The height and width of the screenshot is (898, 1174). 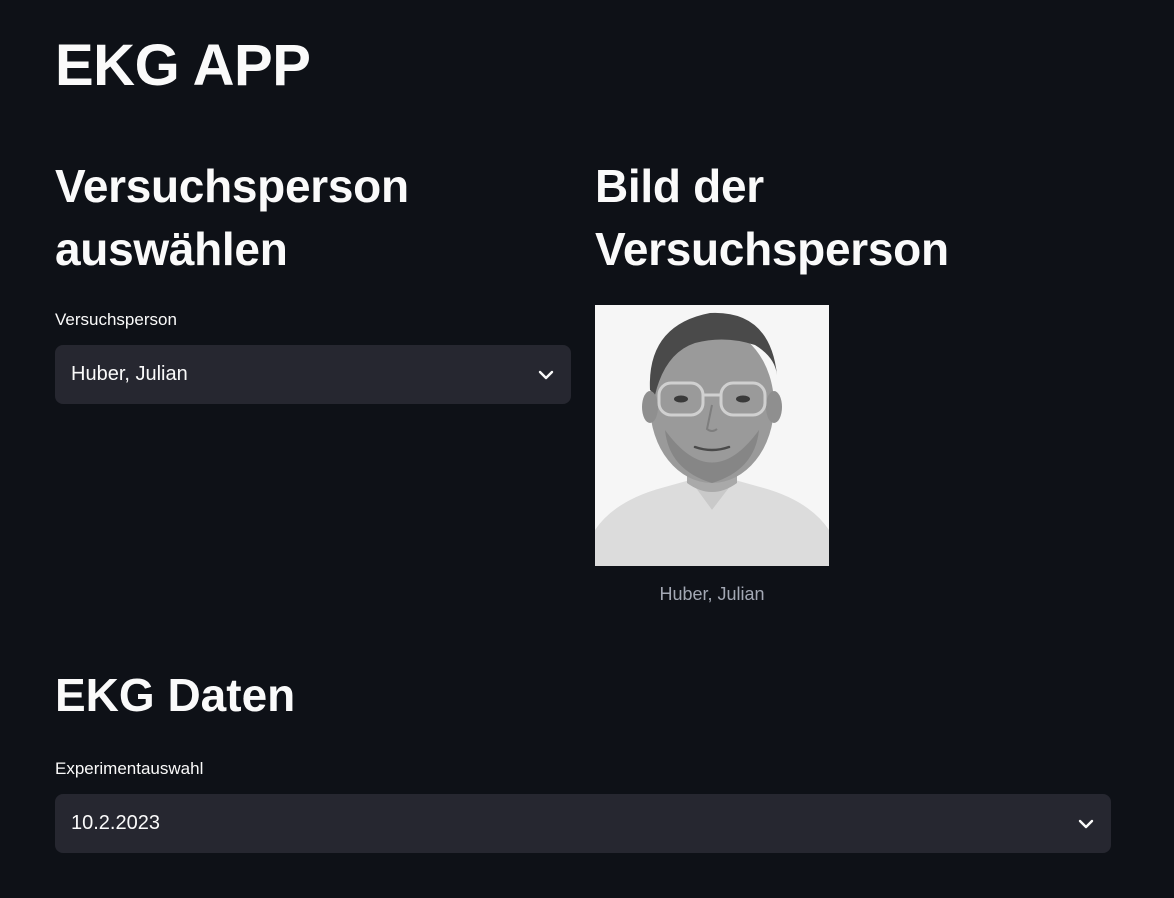 I want to click on experiment-select-label: Experimentauswahl, so click(x=129, y=768).